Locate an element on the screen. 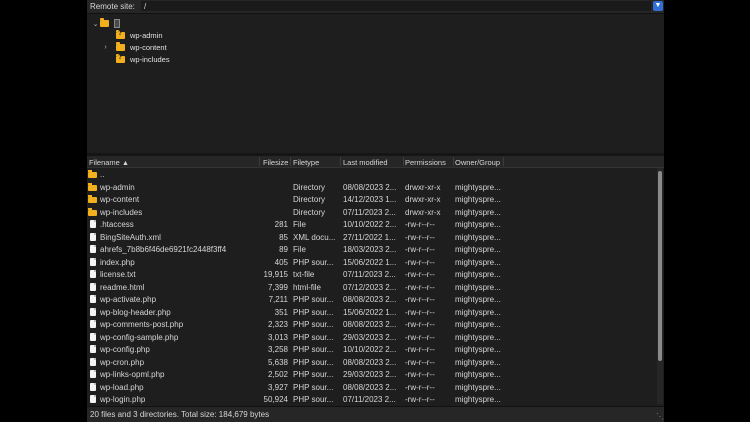 This screenshot has width=750, height=422. vertical-scrollbar is located at coordinates (660, 286).